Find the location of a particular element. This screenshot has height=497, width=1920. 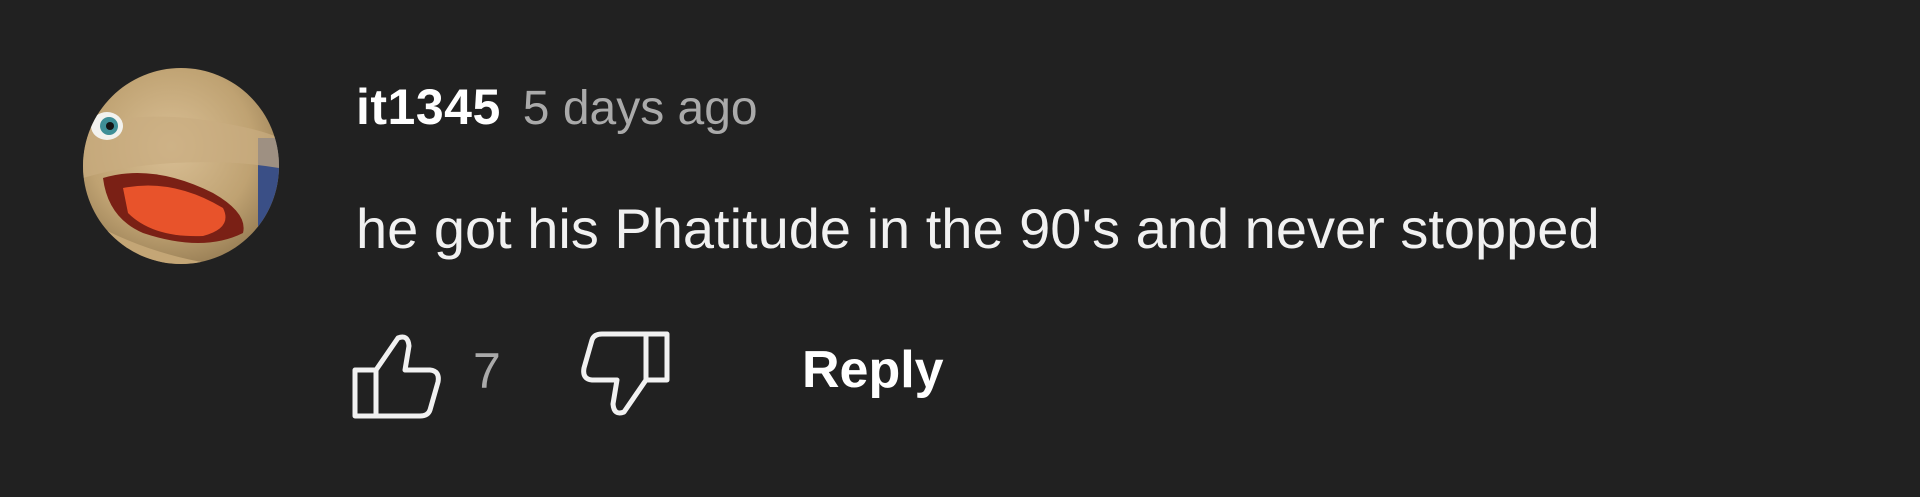

reply-button: Reply is located at coordinates (873, 370).